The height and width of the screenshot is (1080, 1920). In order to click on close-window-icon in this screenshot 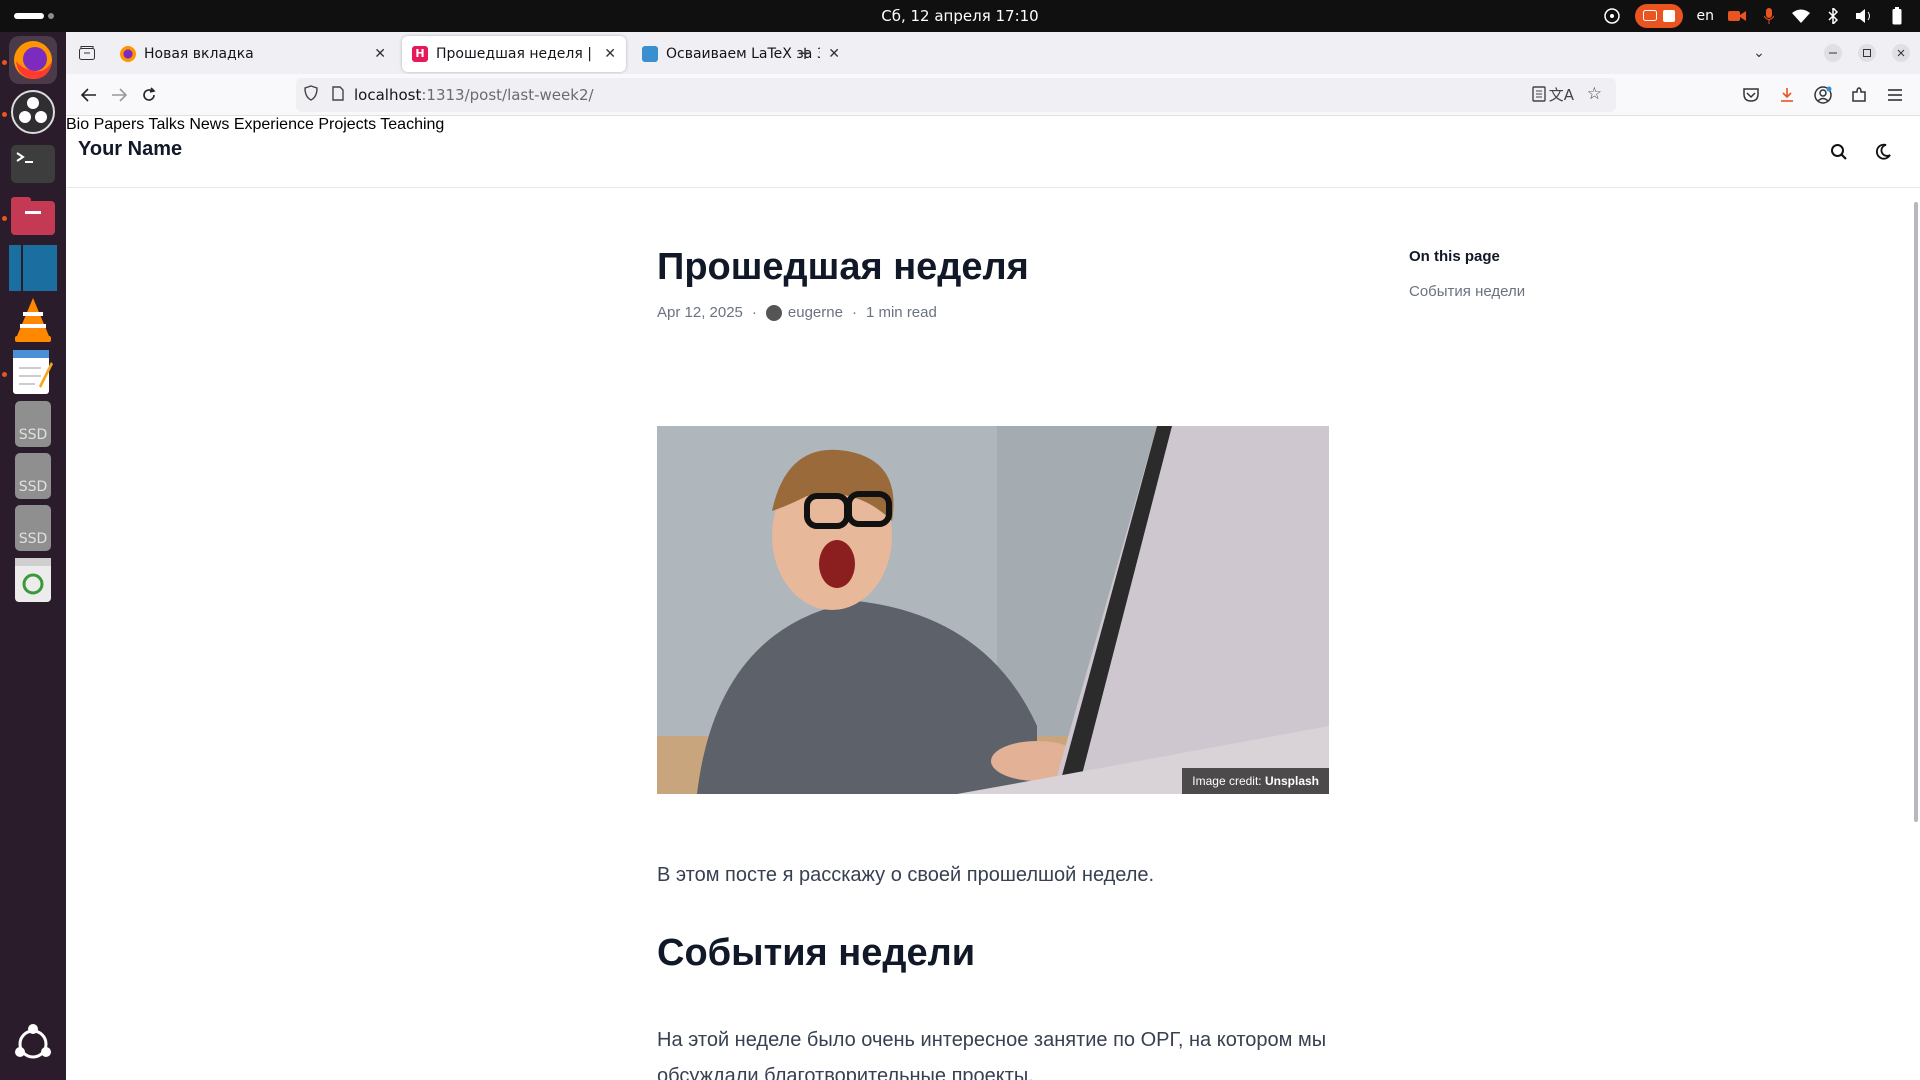, I will do `click(1901, 53)`.